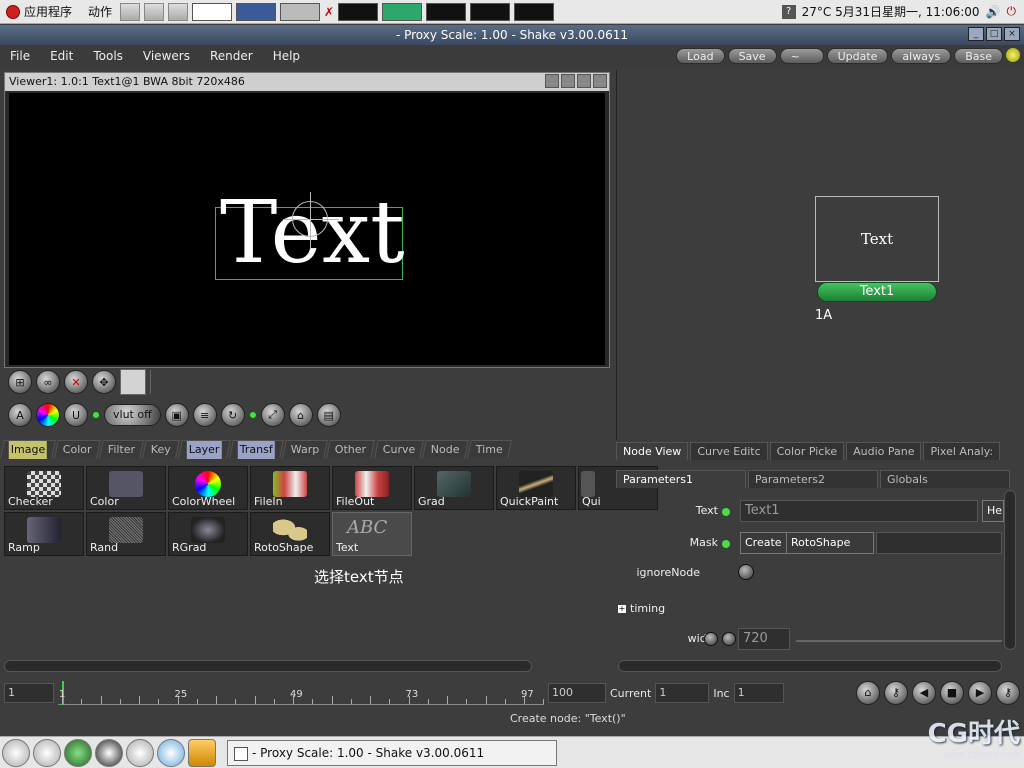 The height and width of the screenshot is (768, 1024). What do you see at coordinates (552, 81) in the screenshot?
I see `viewer-pin-icon` at bounding box center [552, 81].